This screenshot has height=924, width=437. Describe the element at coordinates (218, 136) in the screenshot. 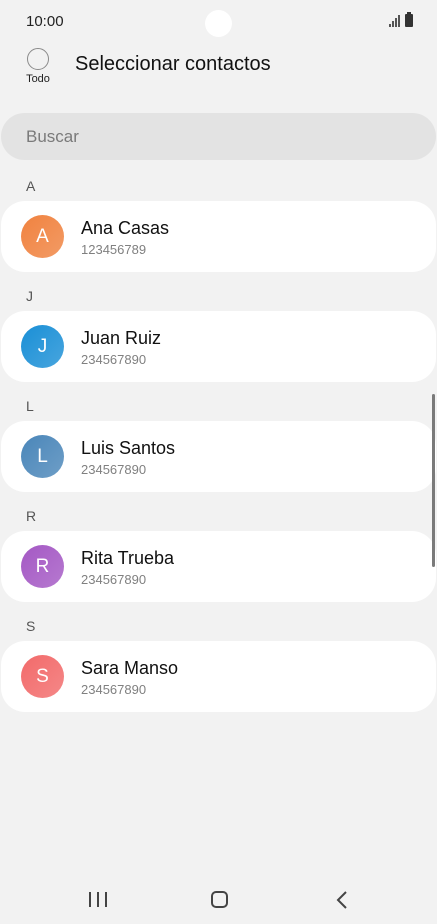

I see `search-input: Buscar` at that location.